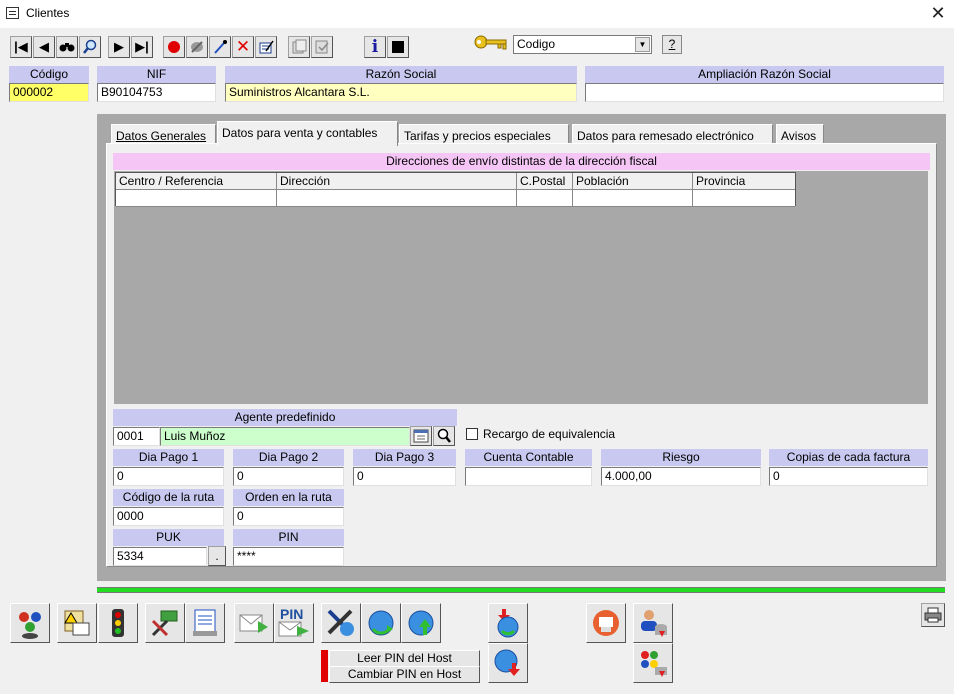  What do you see at coordinates (508, 623) in the screenshot?
I see `globe-sync-down-button` at bounding box center [508, 623].